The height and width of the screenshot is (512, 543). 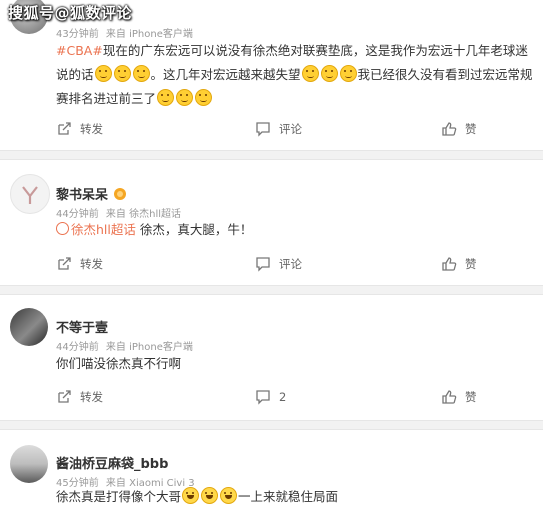 What do you see at coordinates (62, 228) in the screenshot?
I see `topic-icon` at bounding box center [62, 228].